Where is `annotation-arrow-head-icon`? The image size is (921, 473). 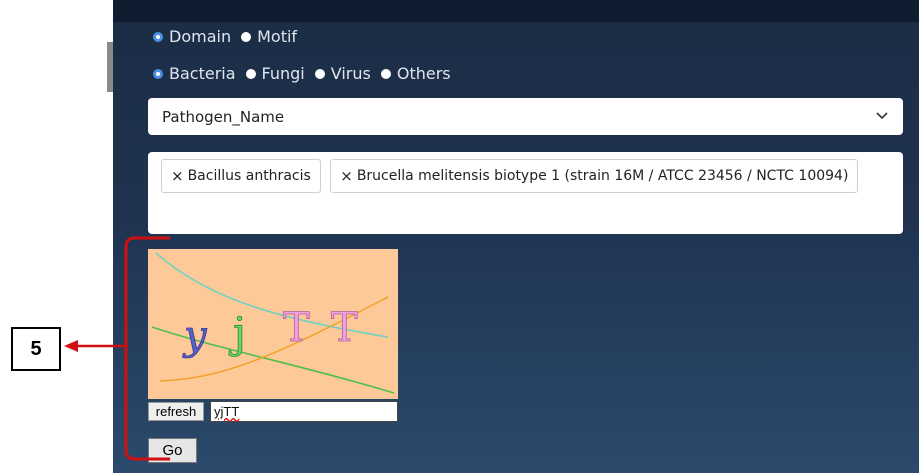
annotation-arrow-head-icon is located at coordinates (71, 346).